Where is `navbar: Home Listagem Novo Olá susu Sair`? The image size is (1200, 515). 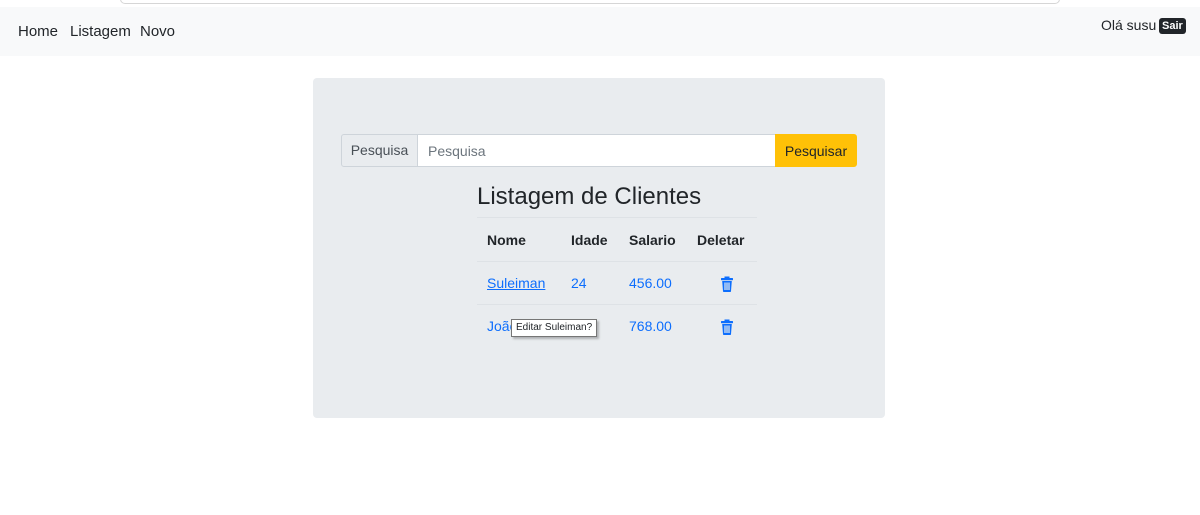 navbar: Home Listagem Novo Olá susu Sair is located at coordinates (600, 31).